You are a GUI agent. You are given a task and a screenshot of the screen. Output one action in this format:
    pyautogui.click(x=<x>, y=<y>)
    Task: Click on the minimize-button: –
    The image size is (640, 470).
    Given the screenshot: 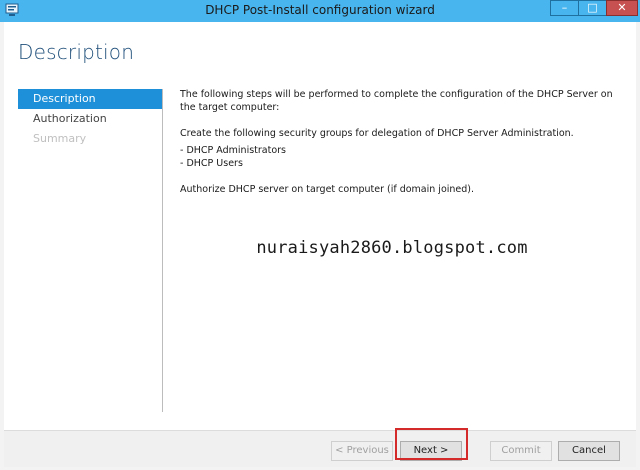 What is the action you would take?
    pyautogui.click(x=564, y=8)
    